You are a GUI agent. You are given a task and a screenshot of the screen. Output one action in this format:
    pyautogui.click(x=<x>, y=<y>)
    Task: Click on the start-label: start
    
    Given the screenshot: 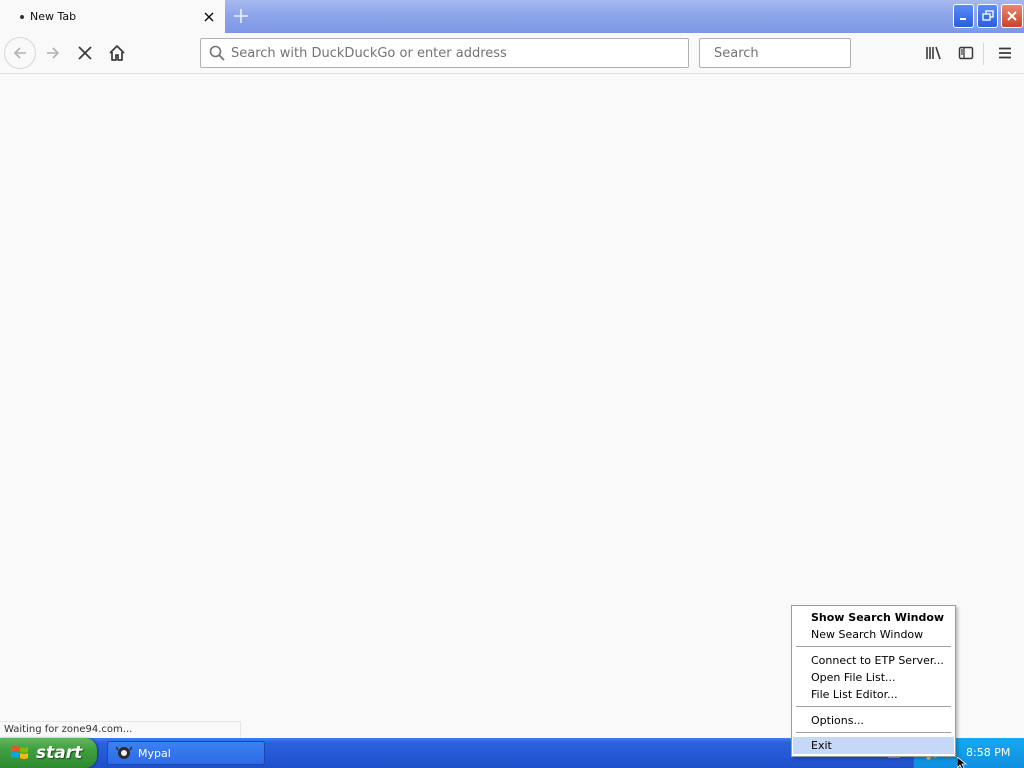 What is the action you would take?
    pyautogui.click(x=59, y=753)
    